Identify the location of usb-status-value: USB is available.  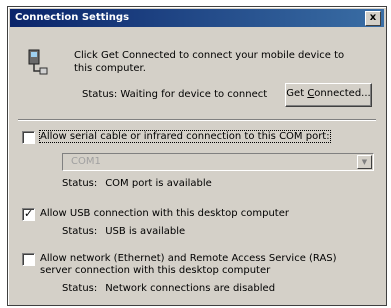
(145, 231).